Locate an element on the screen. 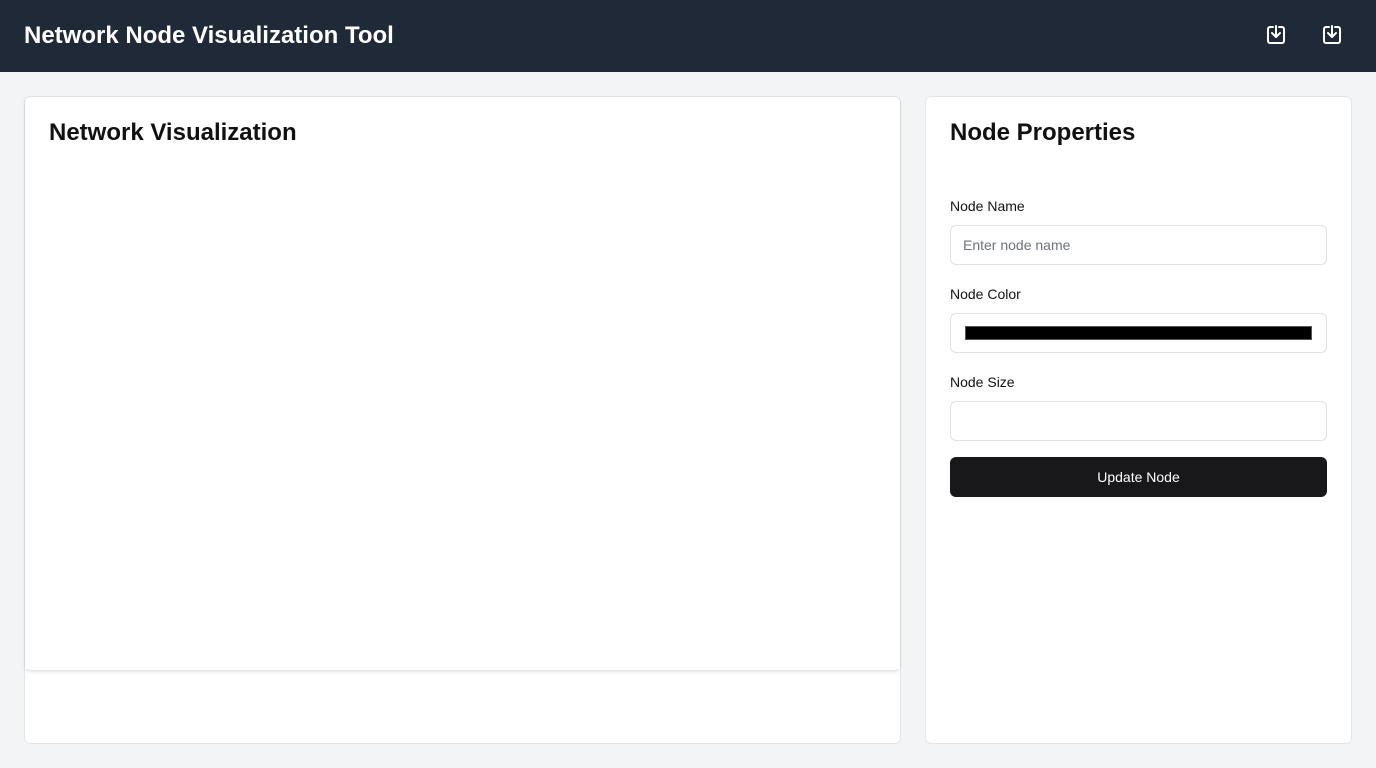 This screenshot has width=1376, height=768. node-color-label: Node Color is located at coordinates (985, 294).